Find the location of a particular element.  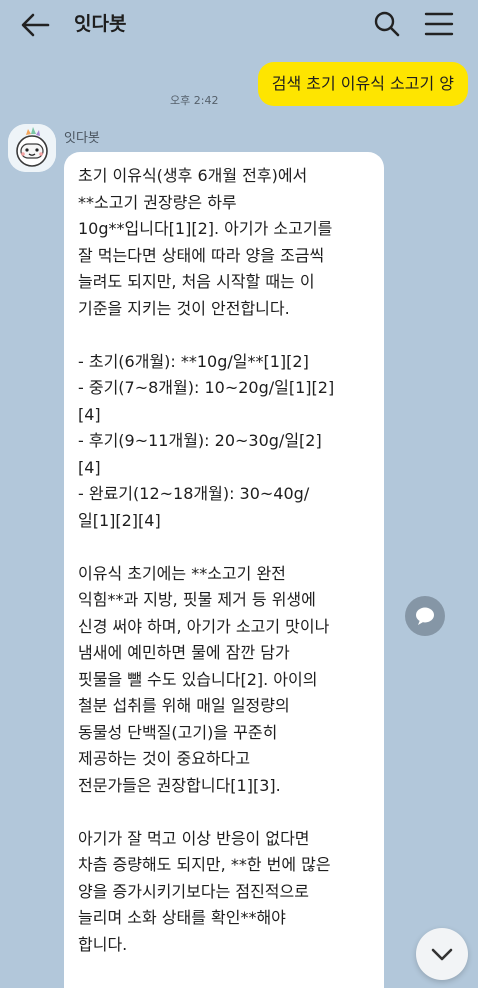

scroll-to-bottom-button is located at coordinates (442, 954).